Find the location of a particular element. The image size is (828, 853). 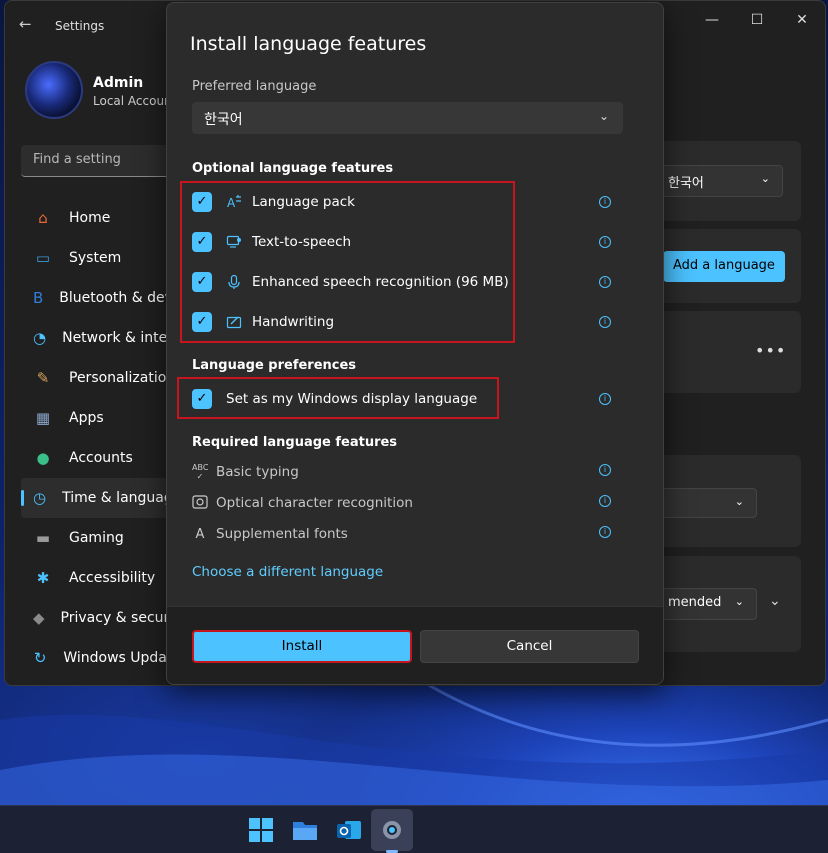

clock-globe-icon: ◷ is located at coordinates (40, 498).